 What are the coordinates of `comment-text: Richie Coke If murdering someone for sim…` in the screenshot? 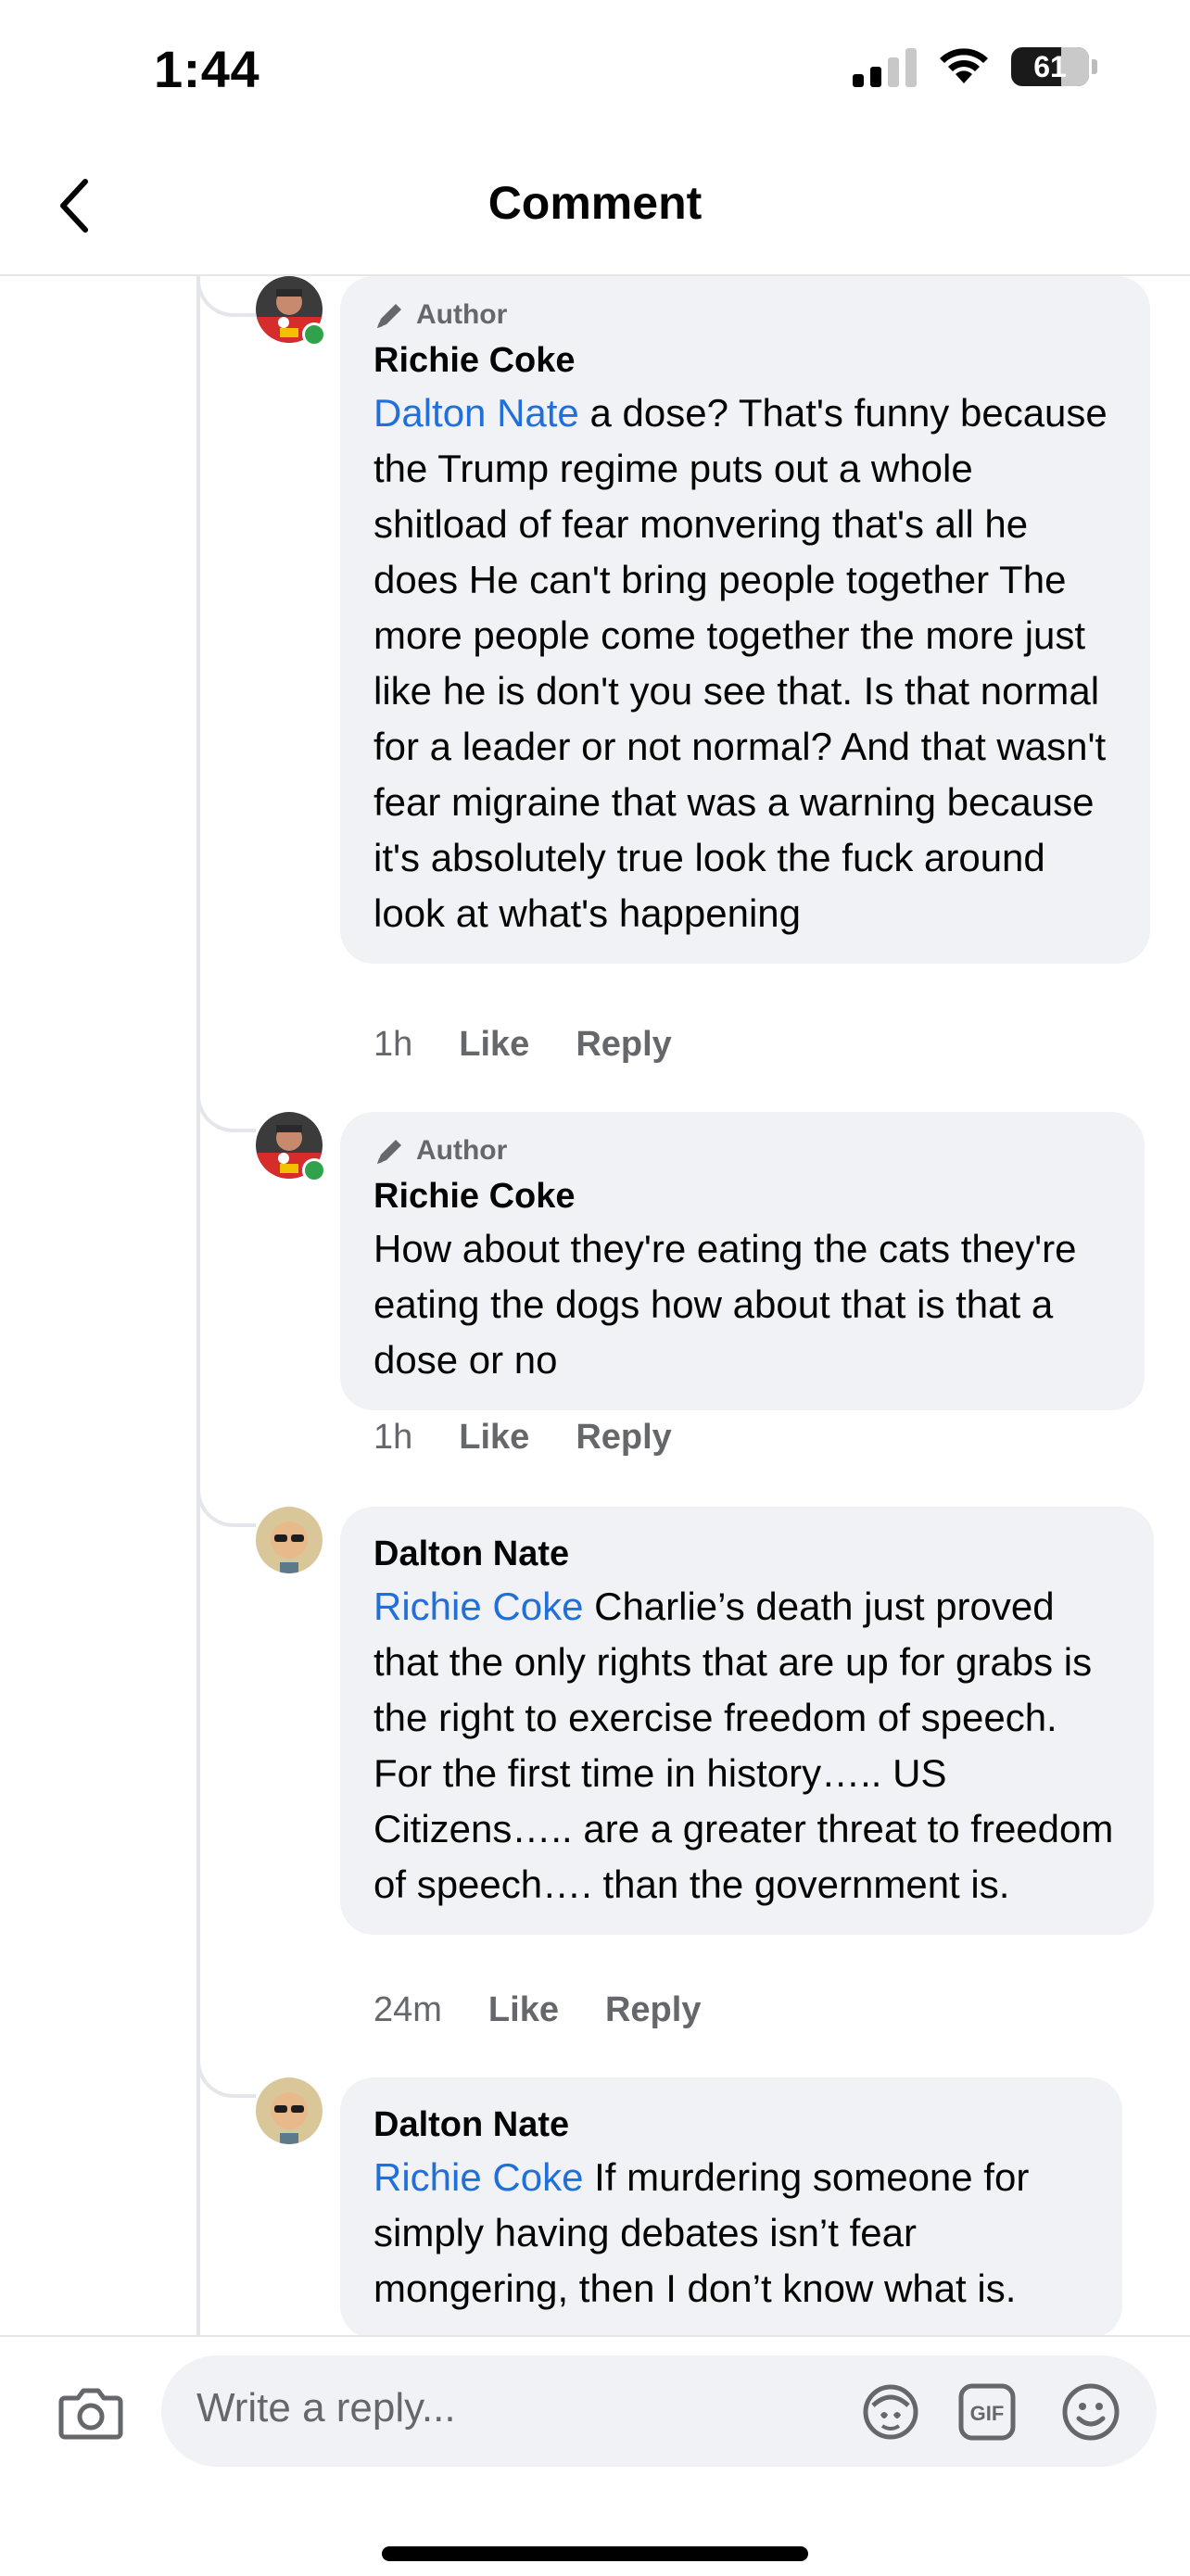 It's located at (731, 2234).